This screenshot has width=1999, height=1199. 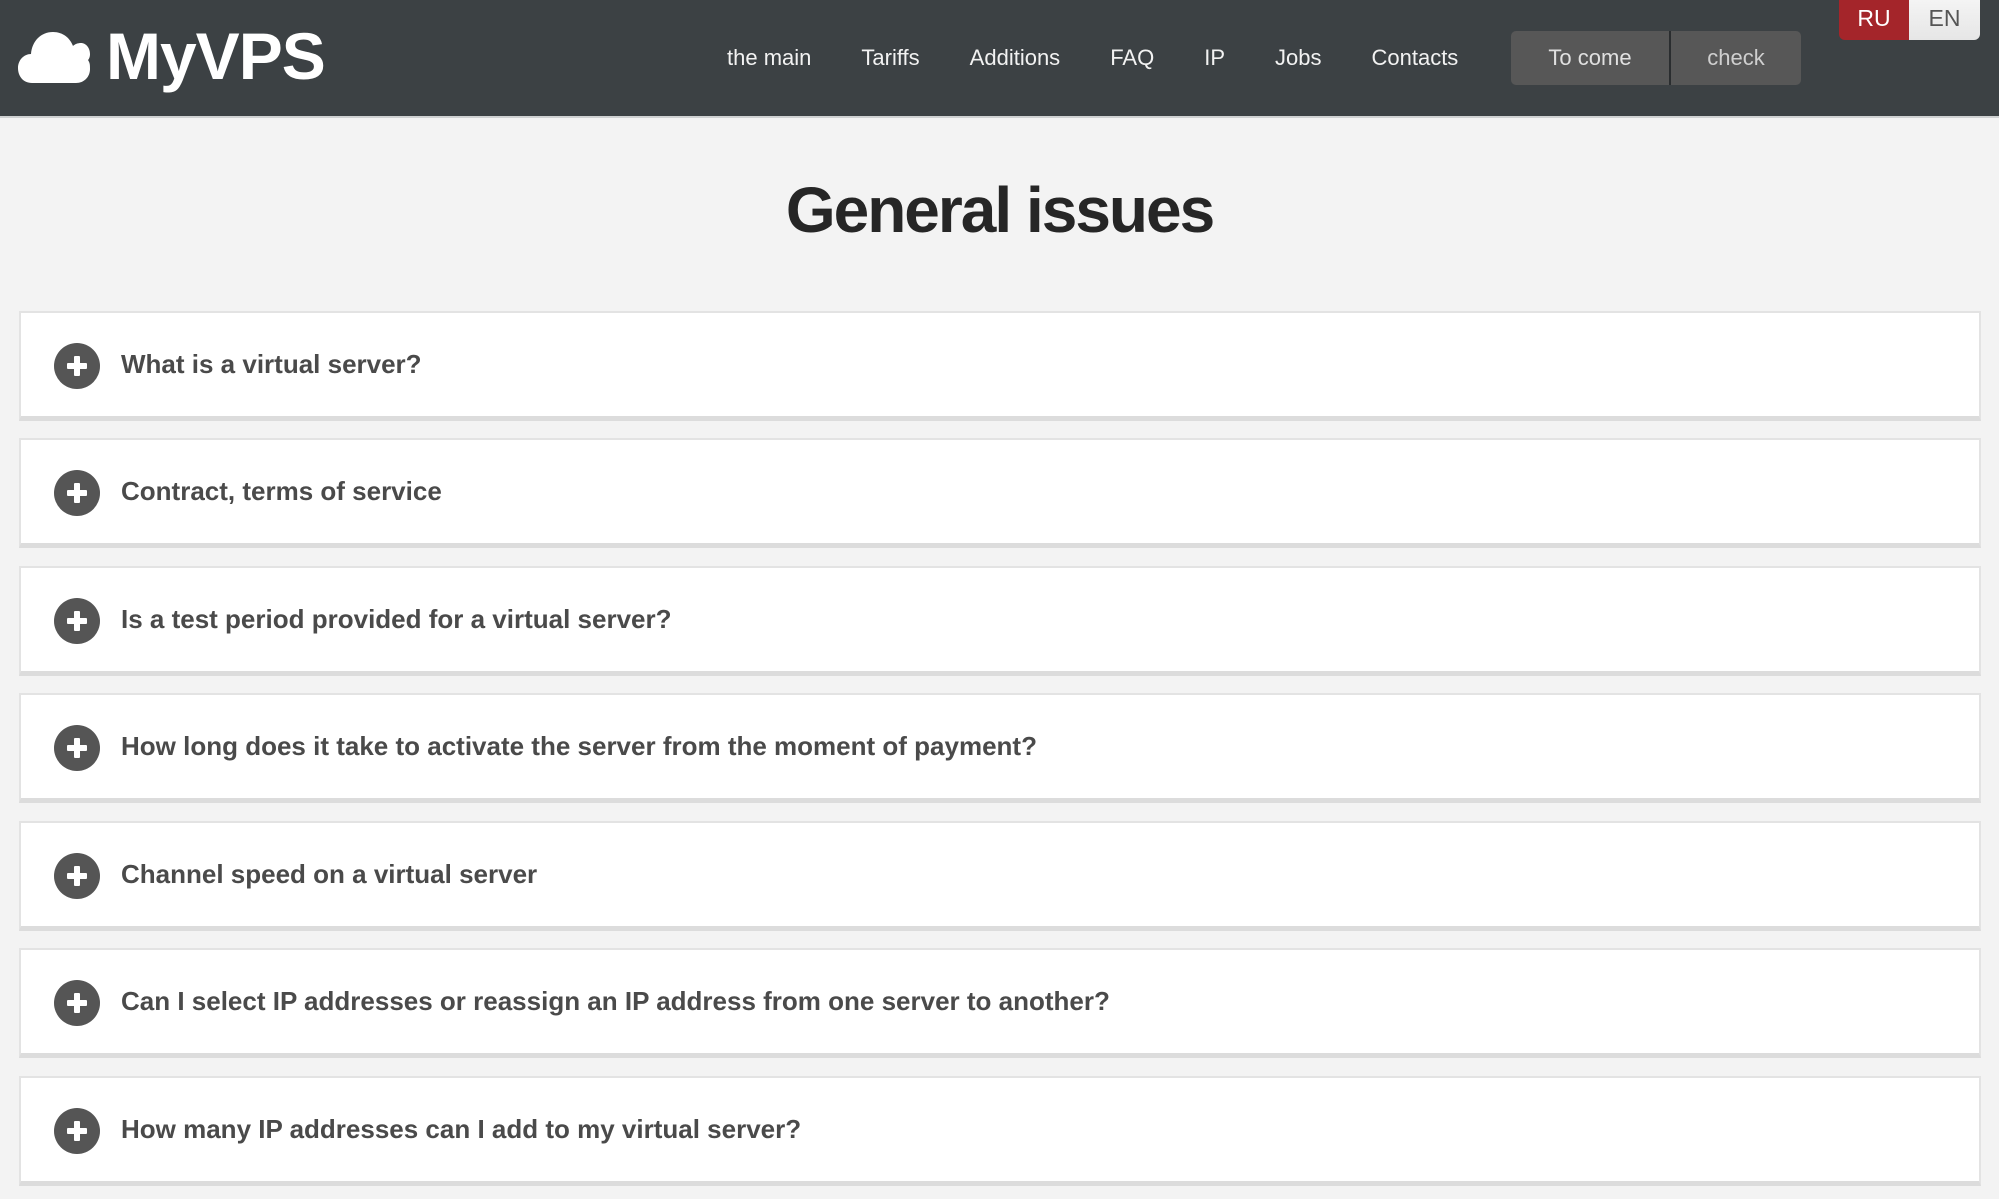 I want to click on language-en-button: EN, so click(x=1944, y=20).